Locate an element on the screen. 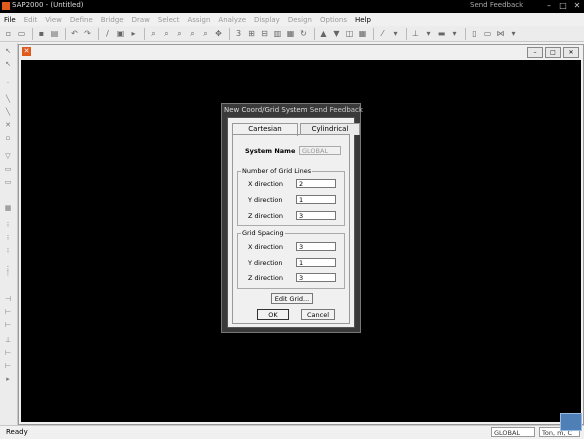 The height and width of the screenshot is (439, 584). grid-lines-y-input: 1 is located at coordinates (316, 199).